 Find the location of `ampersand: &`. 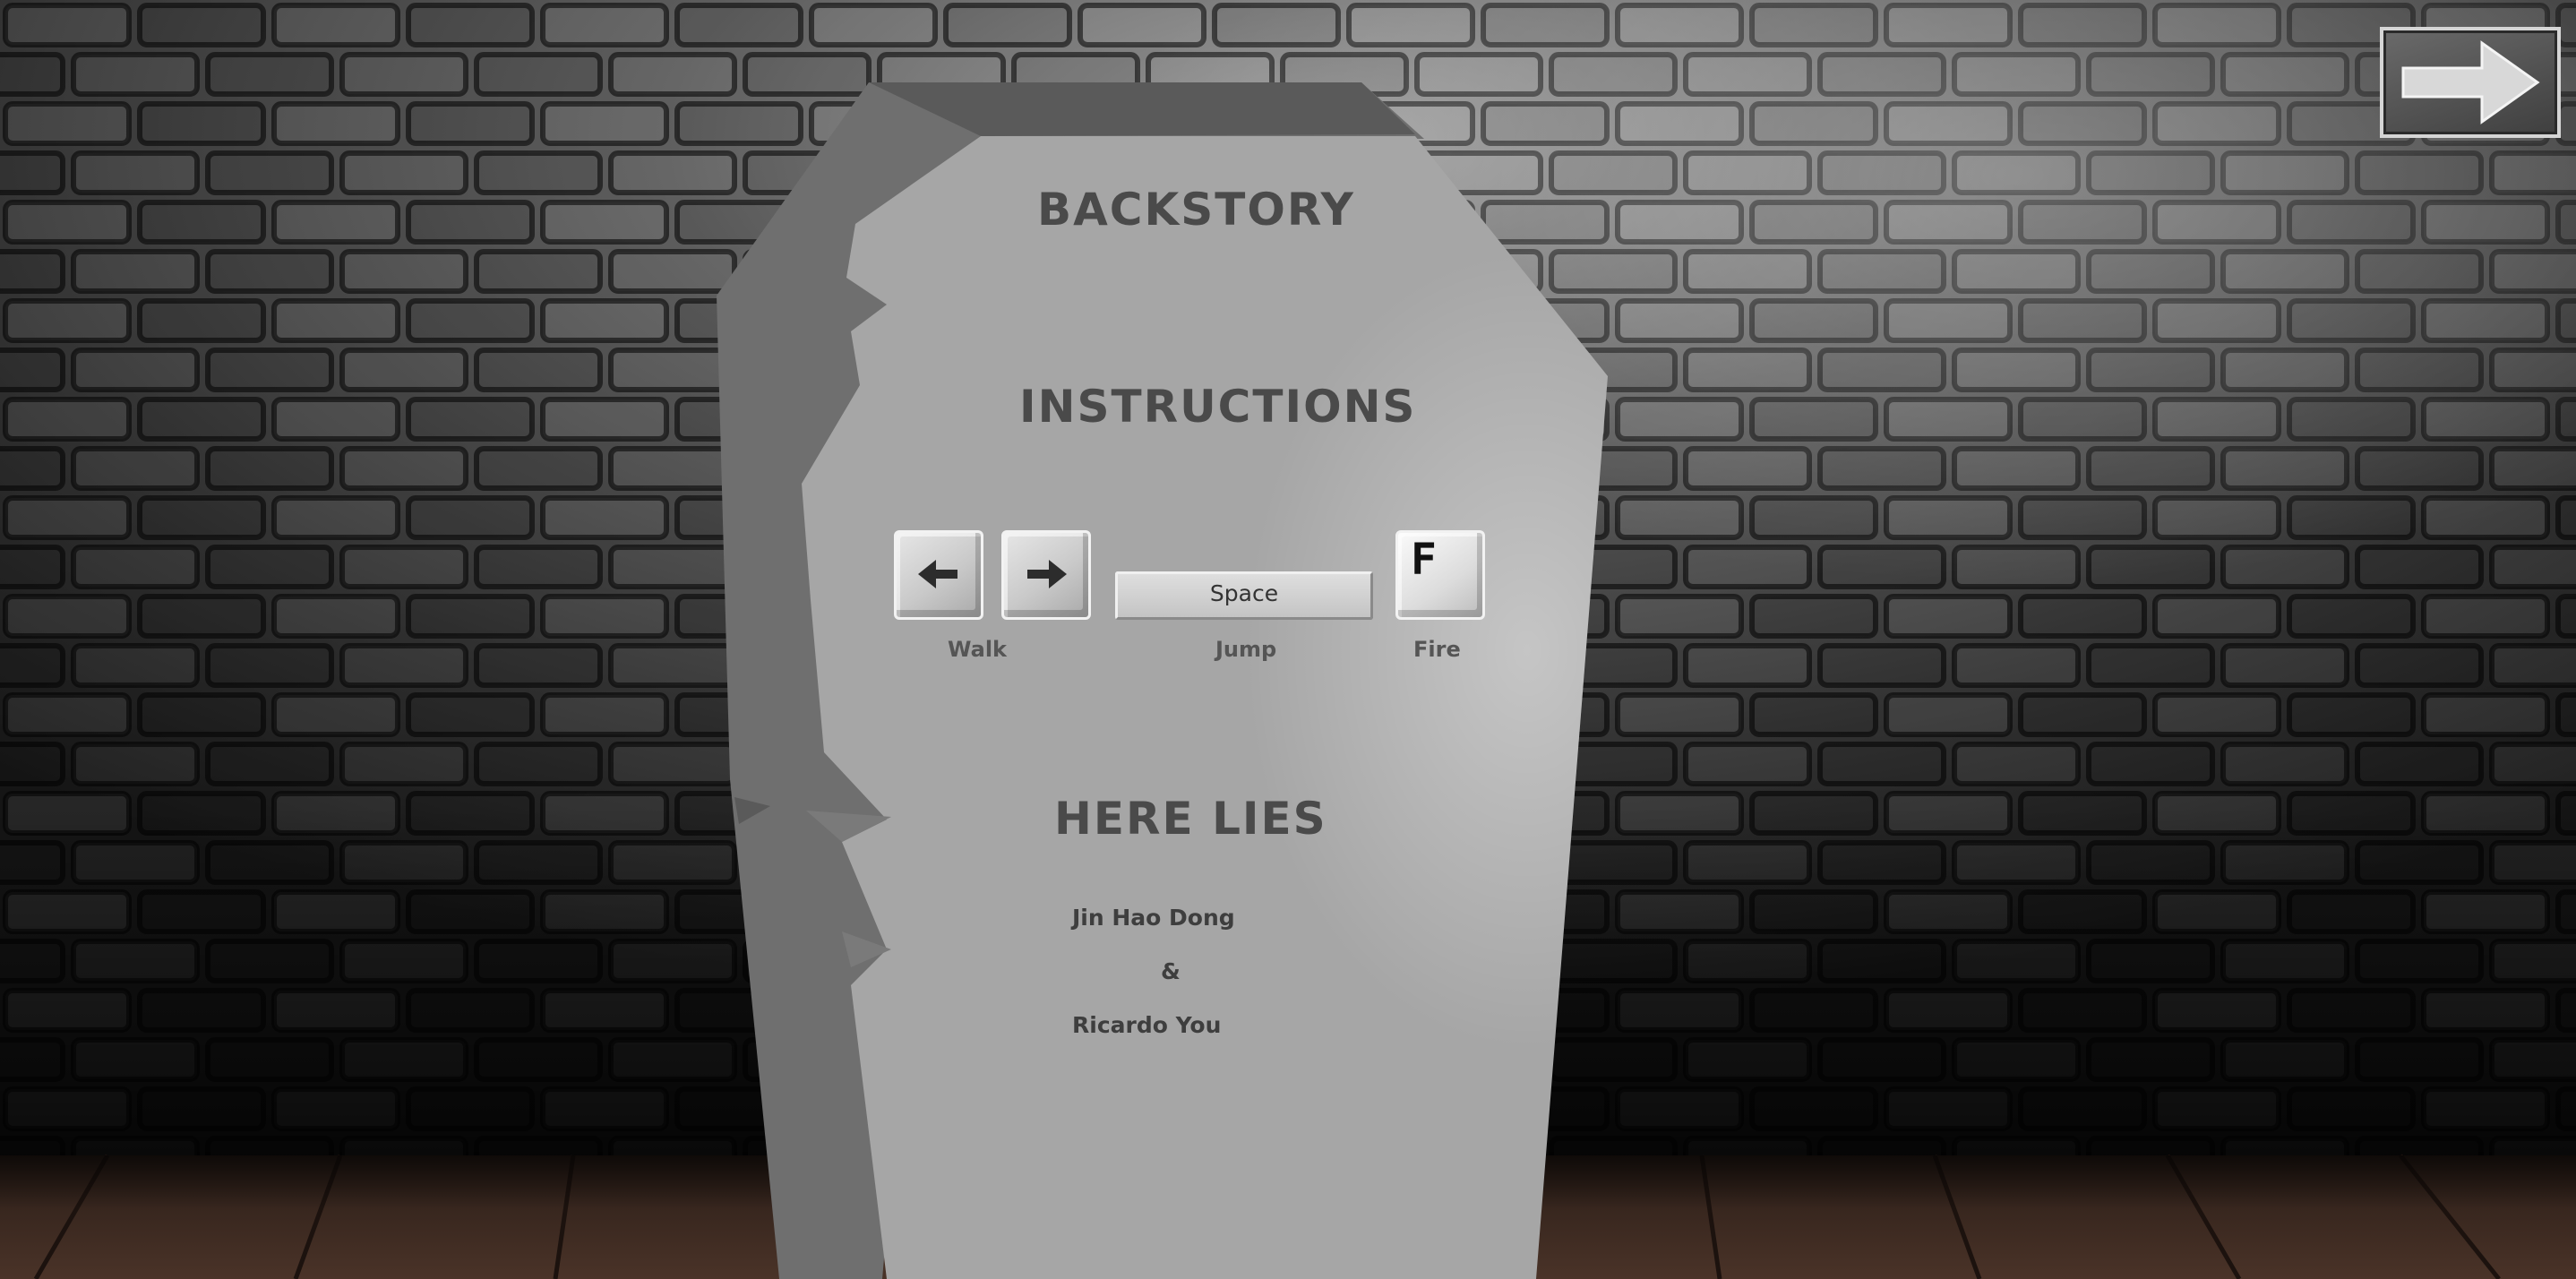

ampersand: & is located at coordinates (1171, 971).